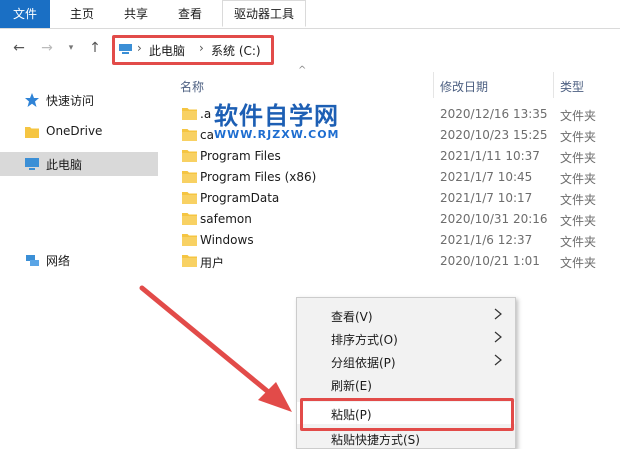 This screenshot has width=620, height=449. I want to click on watermark-url: WWW.RJZXW.COM, so click(277, 134).